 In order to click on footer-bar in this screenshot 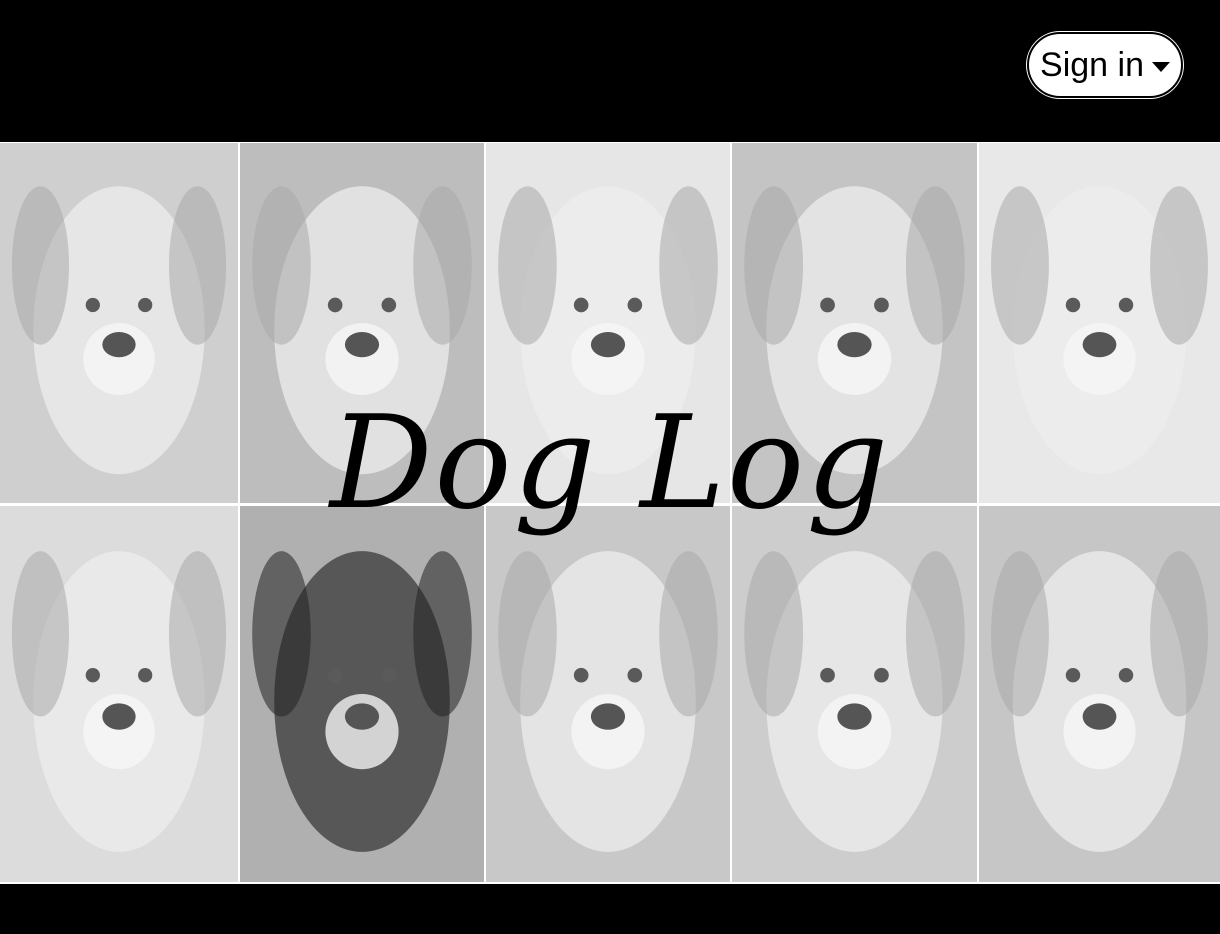, I will do `click(610, 909)`.